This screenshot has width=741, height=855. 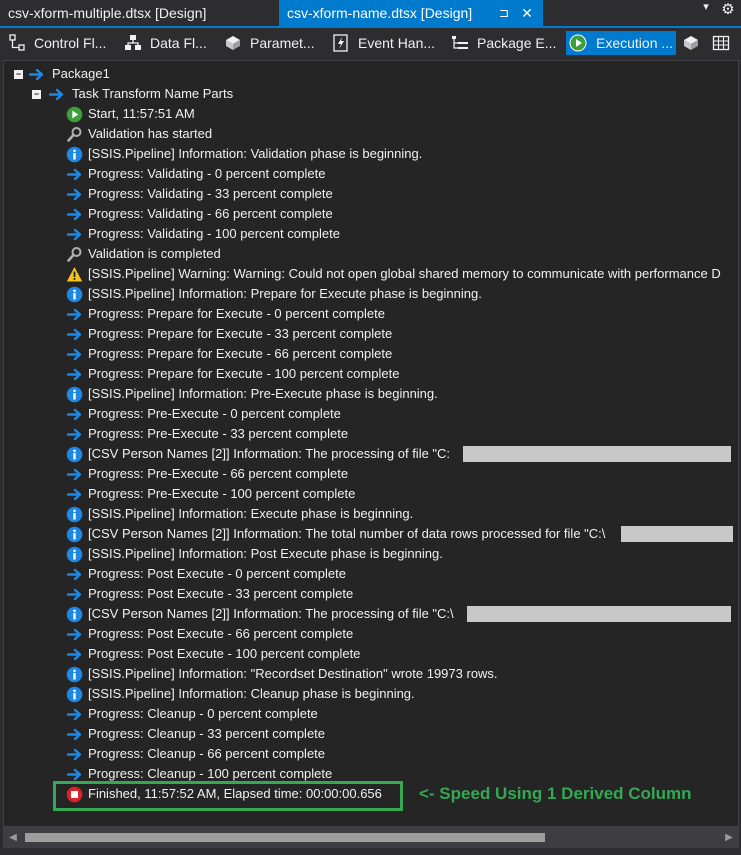 I want to click on scroll-right-icon: ▶, so click(x=729, y=837).